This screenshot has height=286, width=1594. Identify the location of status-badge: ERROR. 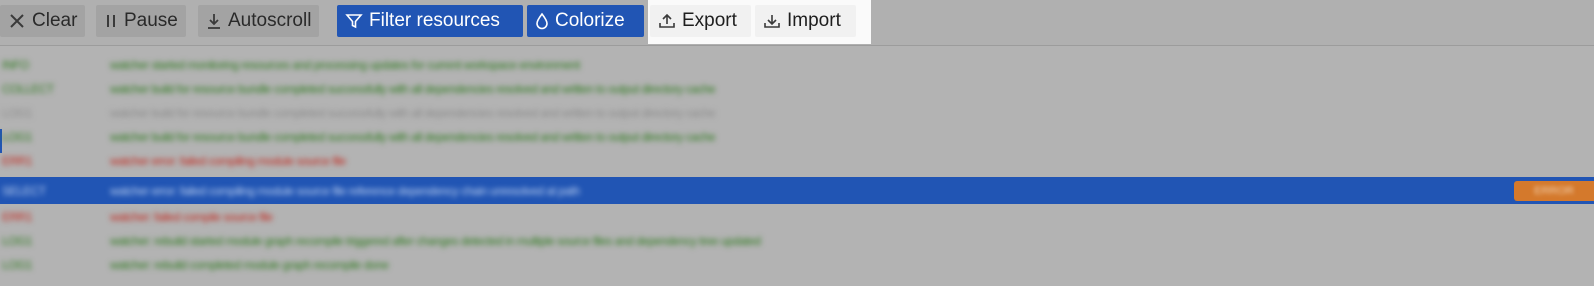
(1554, 191).